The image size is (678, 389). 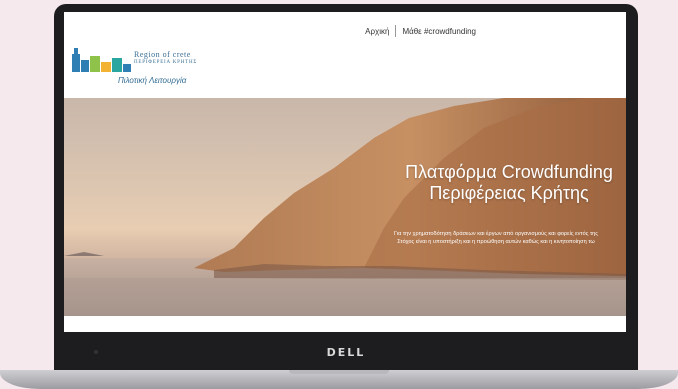 What do you see at coordinates (166, 62) in the screenshot?
I see `logo-subtitle: ΠΕΡΙΦΕΡΕΙΑ ΚΡΗΤΗΣ` at bounding box center [166, 62].